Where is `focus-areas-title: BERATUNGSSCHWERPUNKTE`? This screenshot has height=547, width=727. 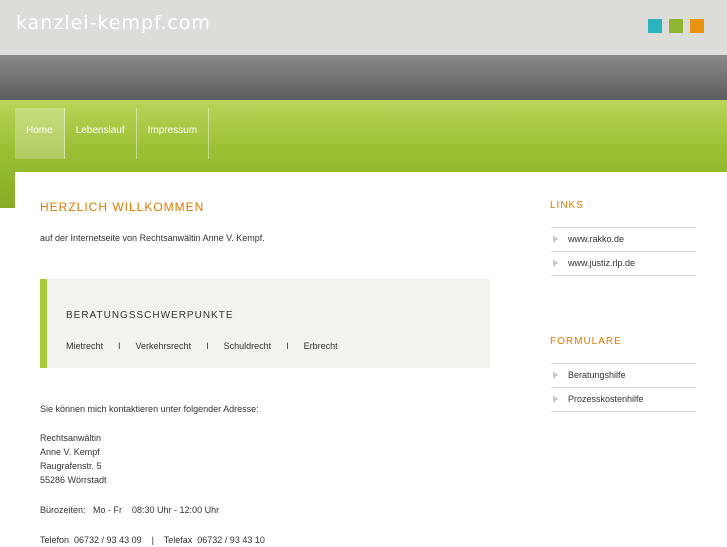
focus-areas-title: BERATUNGSSCHWERPUNKTE is located at coordinates (150, 315).